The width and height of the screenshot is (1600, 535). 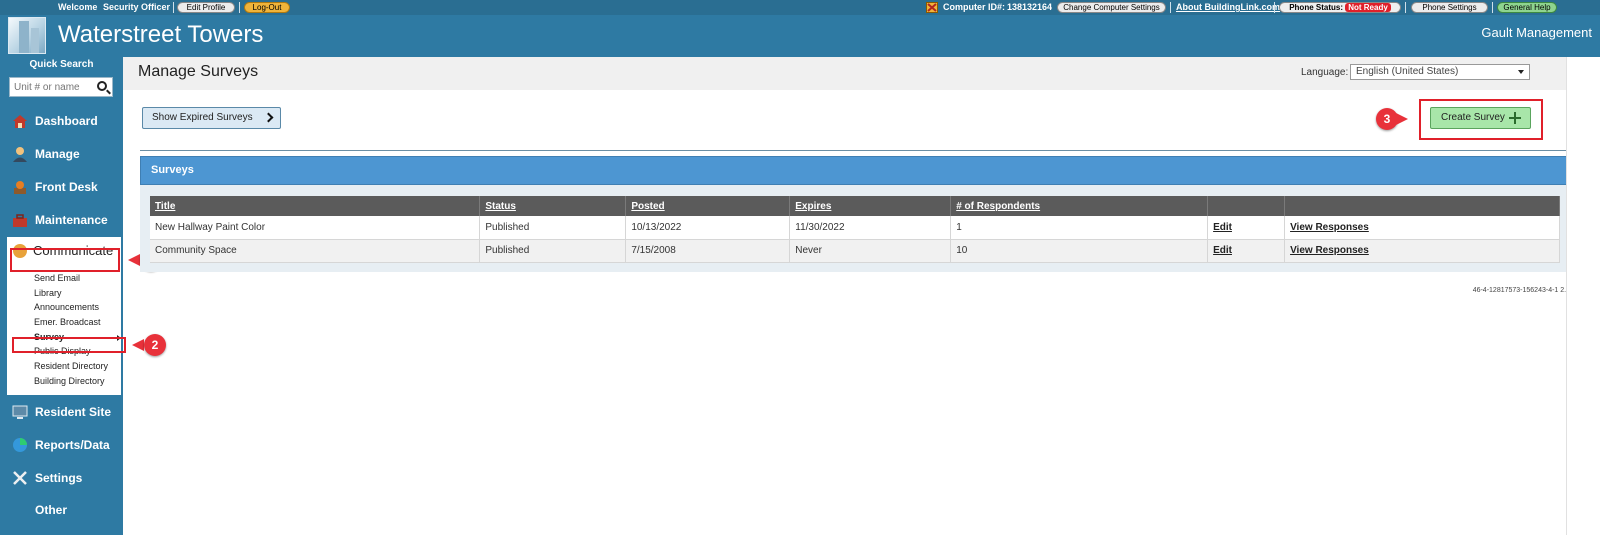 I want to click on column-header-posted: Posted, so click(x=708, y=206).